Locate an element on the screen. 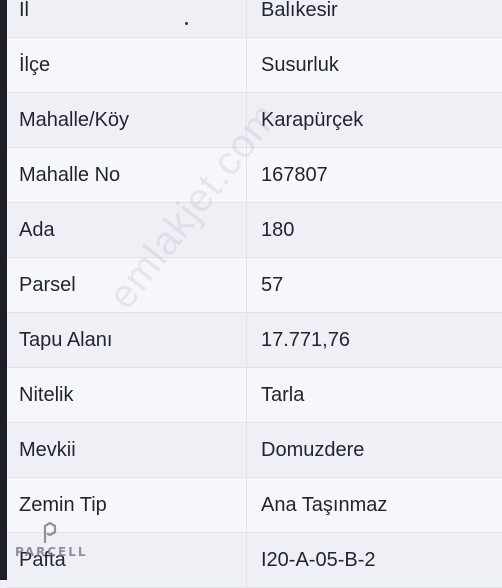  row-label: Ada is located at coordinates (127, 230).